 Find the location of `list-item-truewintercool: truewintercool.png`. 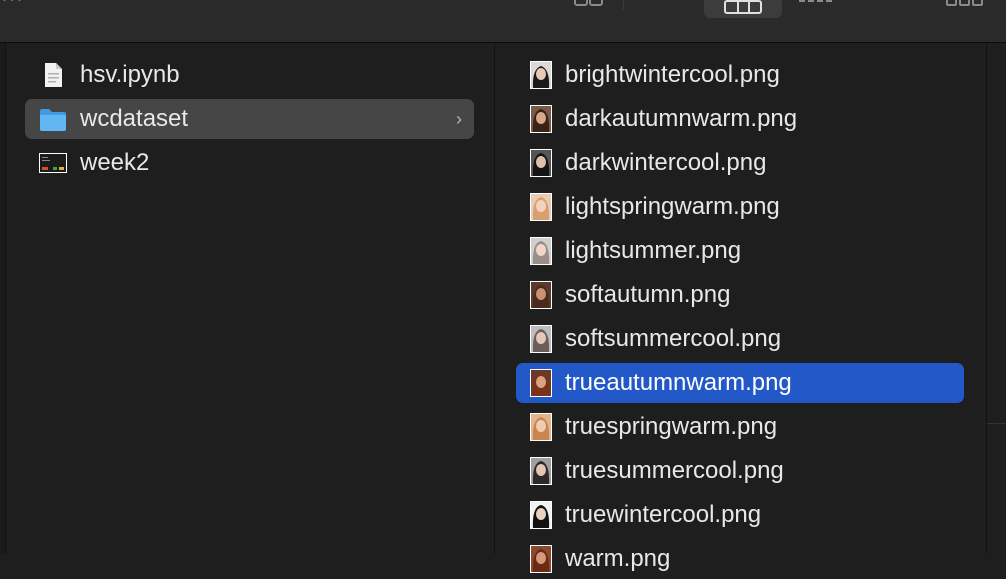

list-item-truewintercool: truewintercool.png is located at coordinates (740, 515).